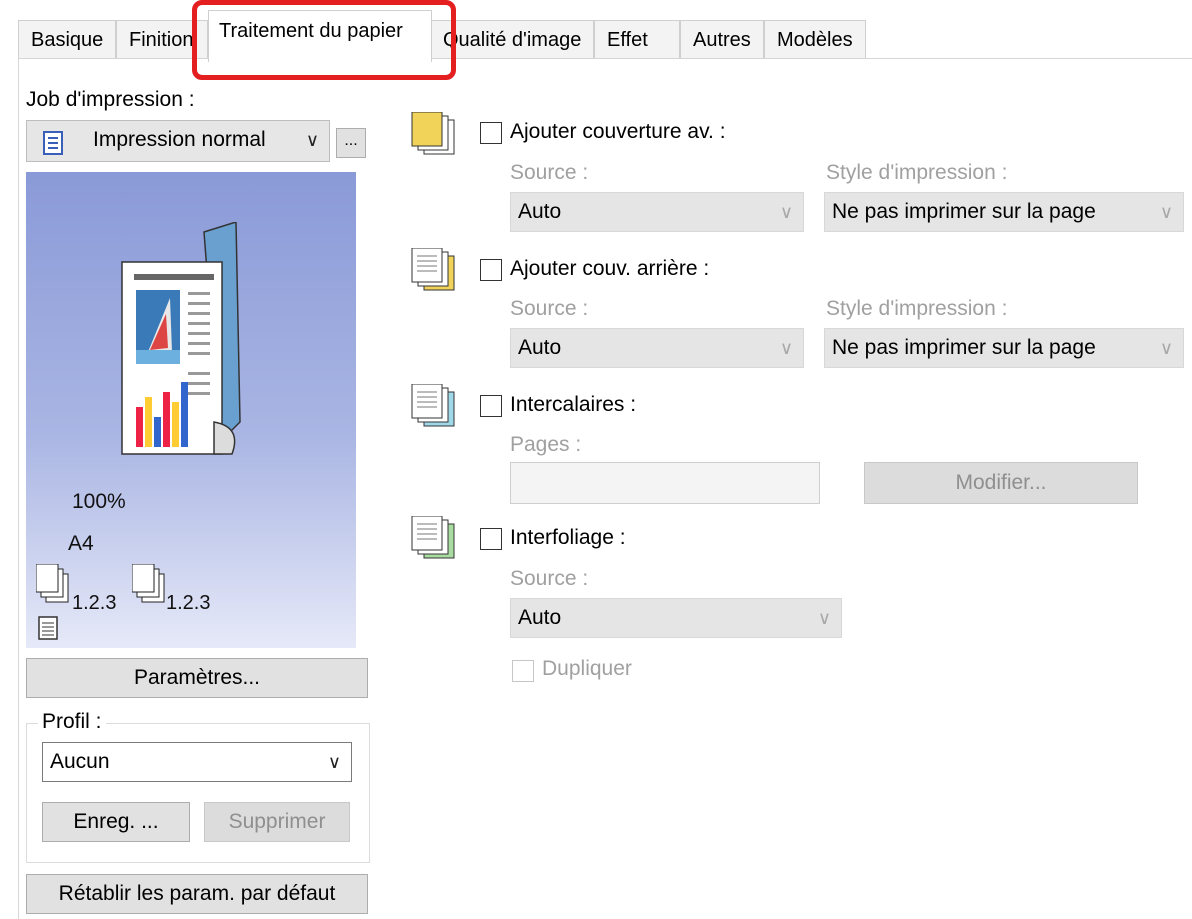 Image resolution: width=1192 pixels, height=919 pixels. I want to click on back-cover-source-value: Auto, so click(540, 347).